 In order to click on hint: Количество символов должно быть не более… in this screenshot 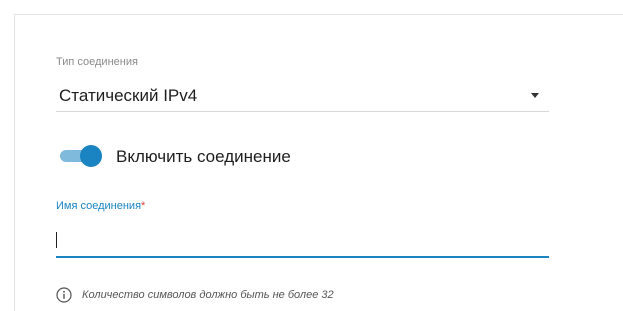, I will do `click(195, 295)`.